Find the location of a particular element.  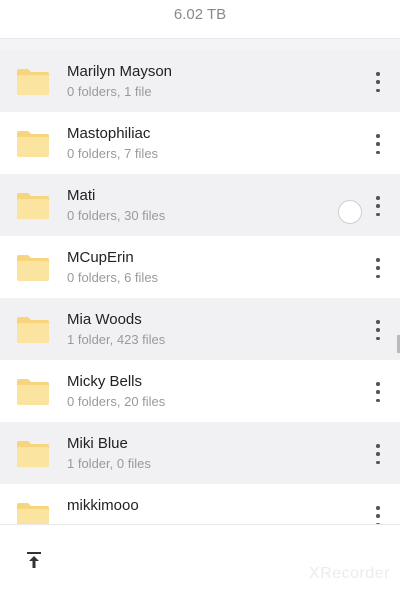

list-item: Mastophiliac 0 folders, 7 files is located at coordinates (200, 143).